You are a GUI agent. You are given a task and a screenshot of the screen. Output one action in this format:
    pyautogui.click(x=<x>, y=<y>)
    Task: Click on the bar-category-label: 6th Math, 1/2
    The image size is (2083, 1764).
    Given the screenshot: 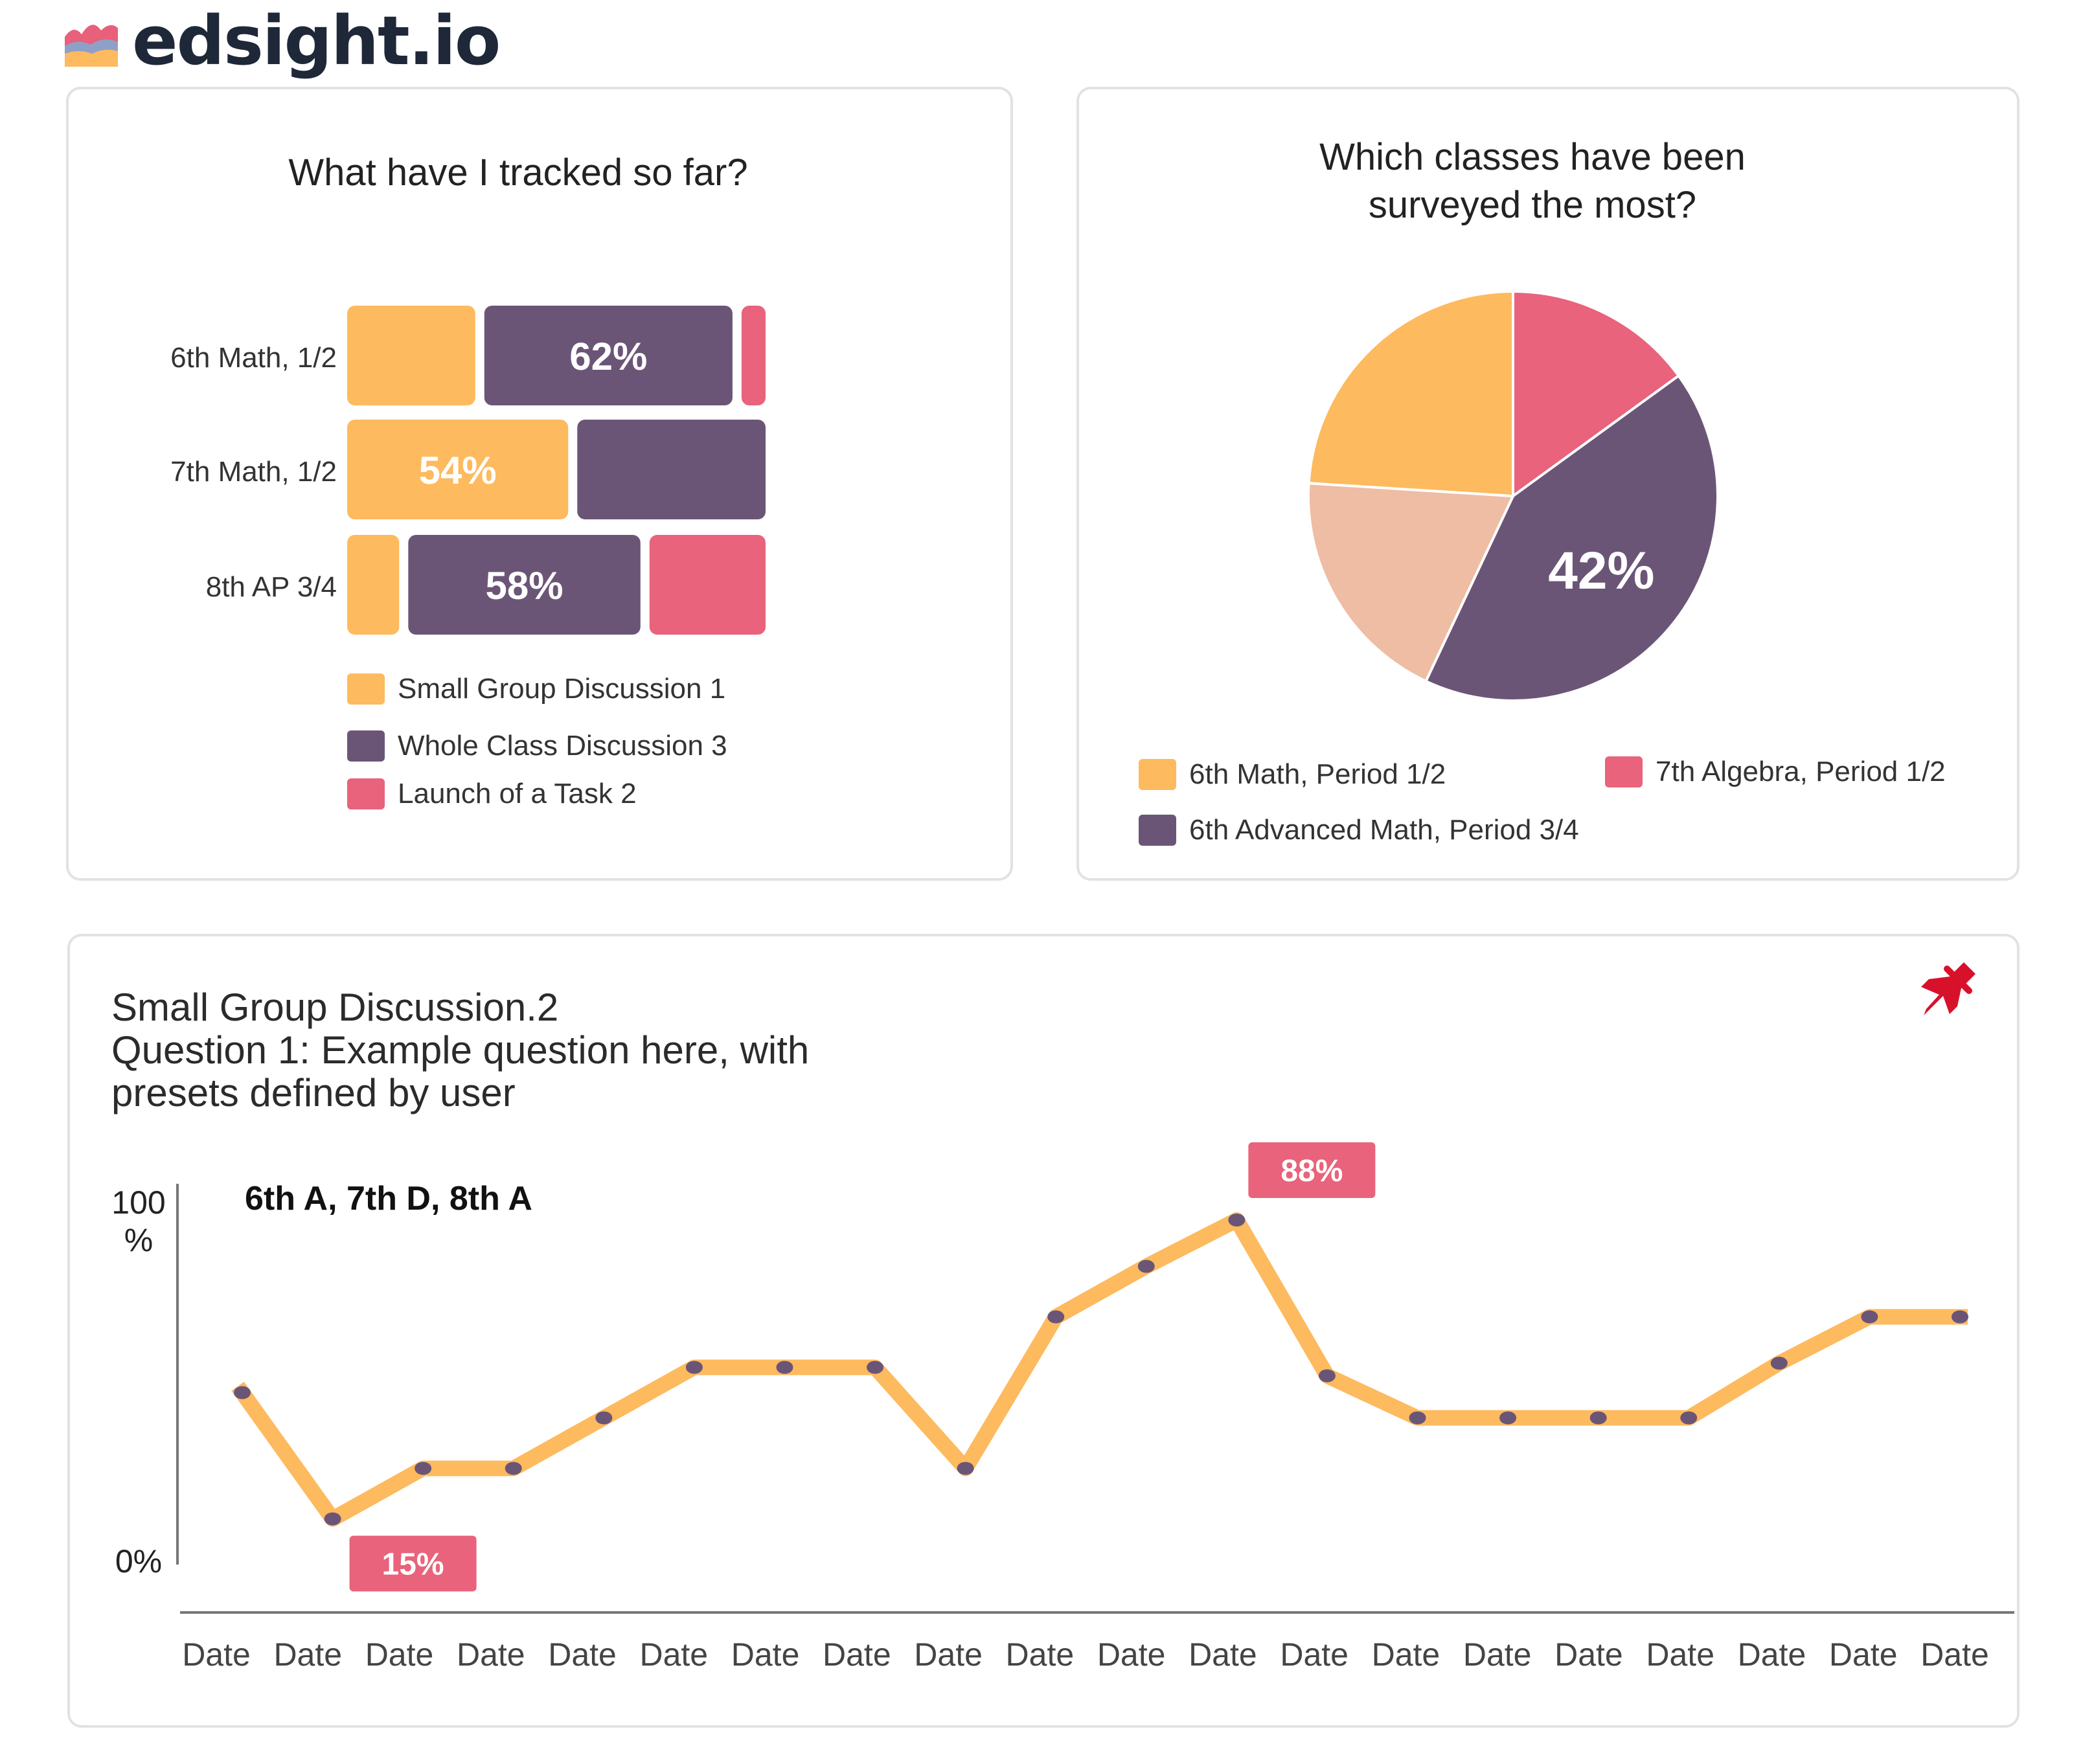 What is the action you would take?
    pyautogui.click(x=253, y=358)
    